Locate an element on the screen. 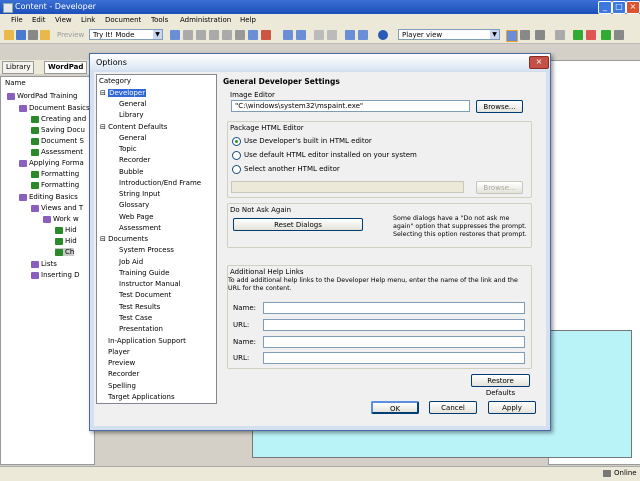  category-item: Training Guide is located at coordinates (144, 273).